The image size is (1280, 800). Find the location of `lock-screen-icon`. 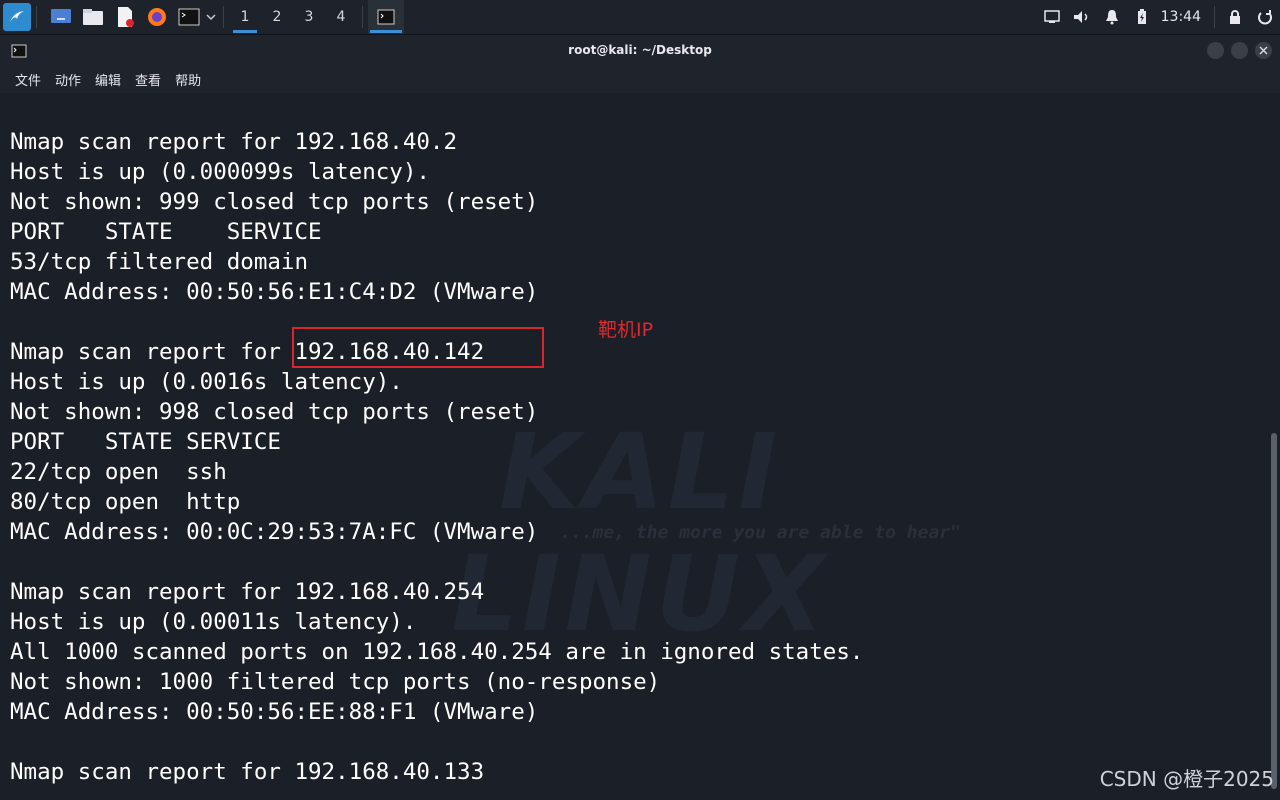

lock-screen-icon is located at coordinates (1235, 17).